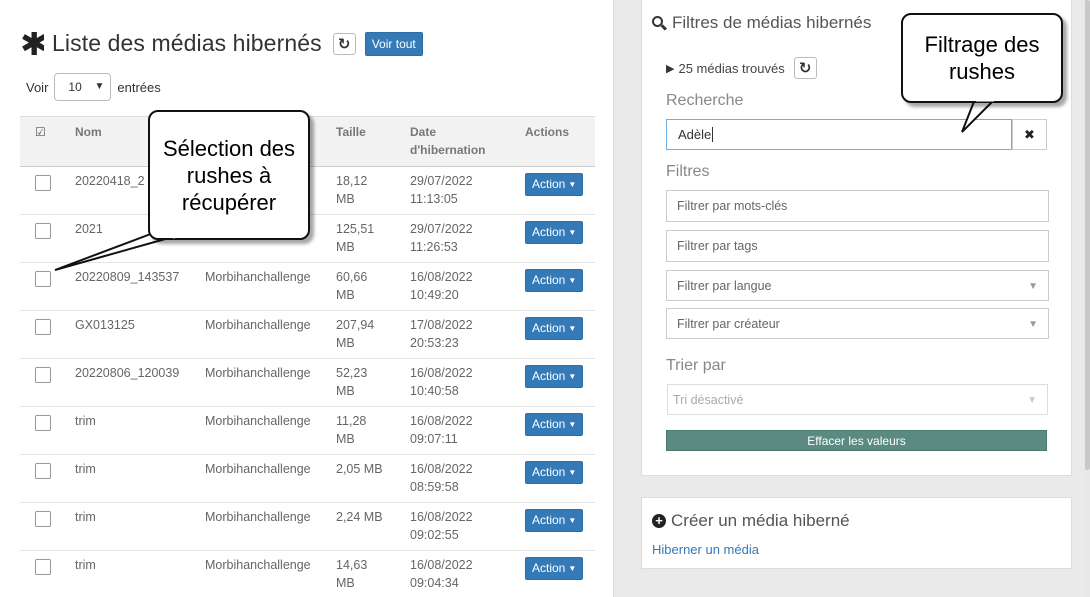 This screenshot has width=1090, height=597. I want to click on row-size-text: 18,12 MB, so click(352, 190).